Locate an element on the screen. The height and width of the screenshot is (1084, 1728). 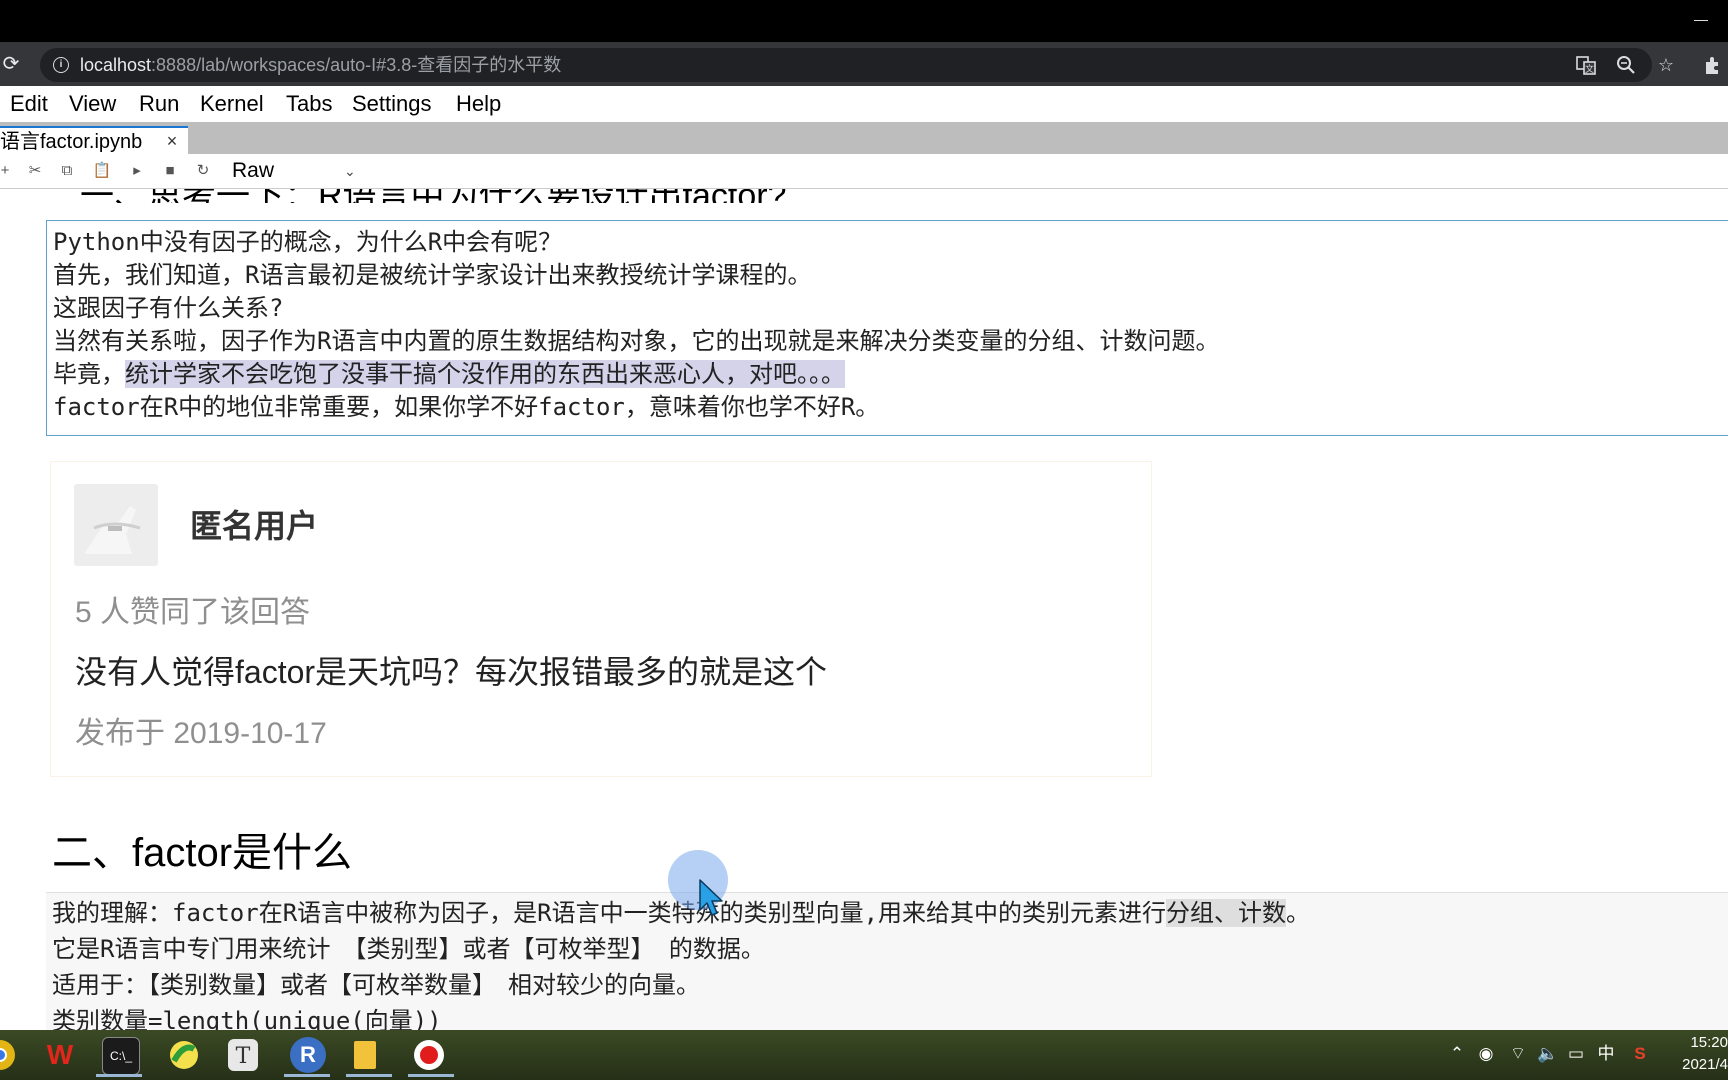
cell-line: 首先，我们知道，R语言最初是被统计学家设计出来教授统计学课程的。 is located at coordinates (432, 275).